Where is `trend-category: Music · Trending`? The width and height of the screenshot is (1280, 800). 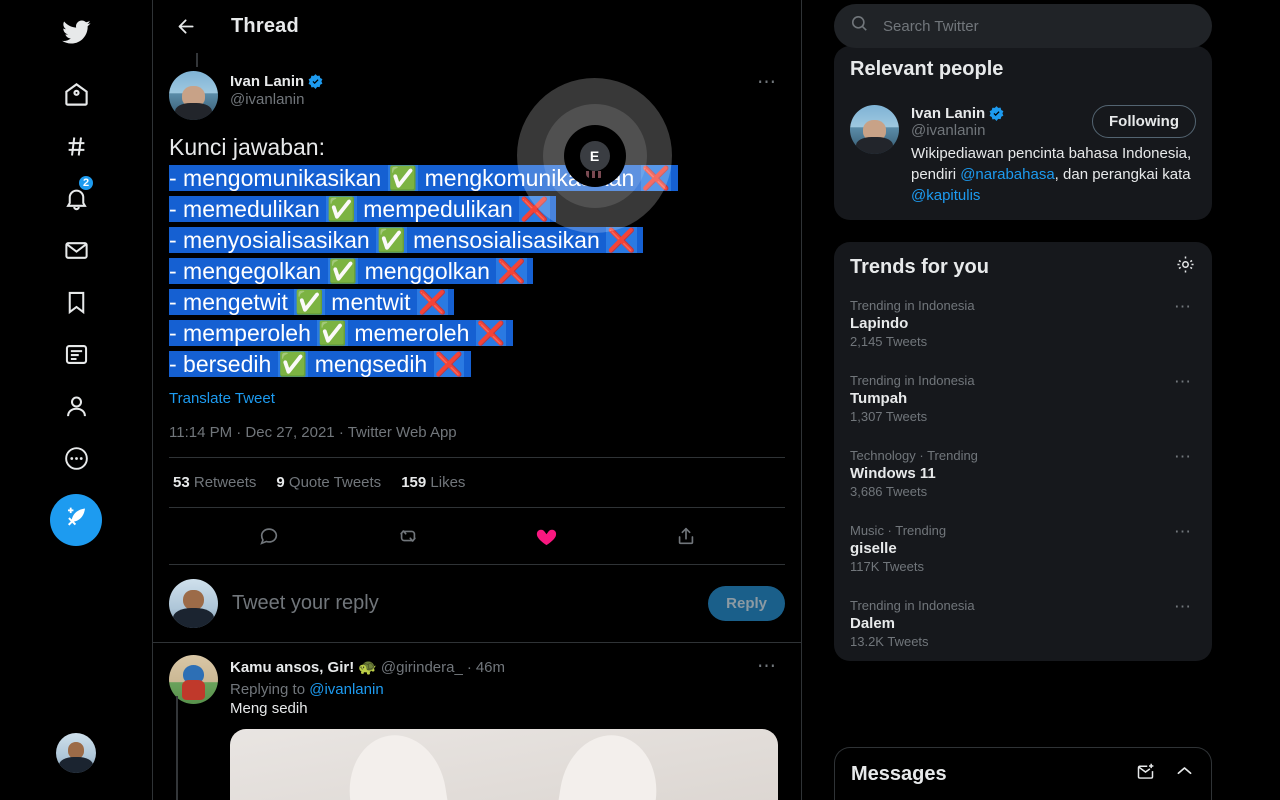 trend-category: Music · Trending is located at coordinates (898, 530).